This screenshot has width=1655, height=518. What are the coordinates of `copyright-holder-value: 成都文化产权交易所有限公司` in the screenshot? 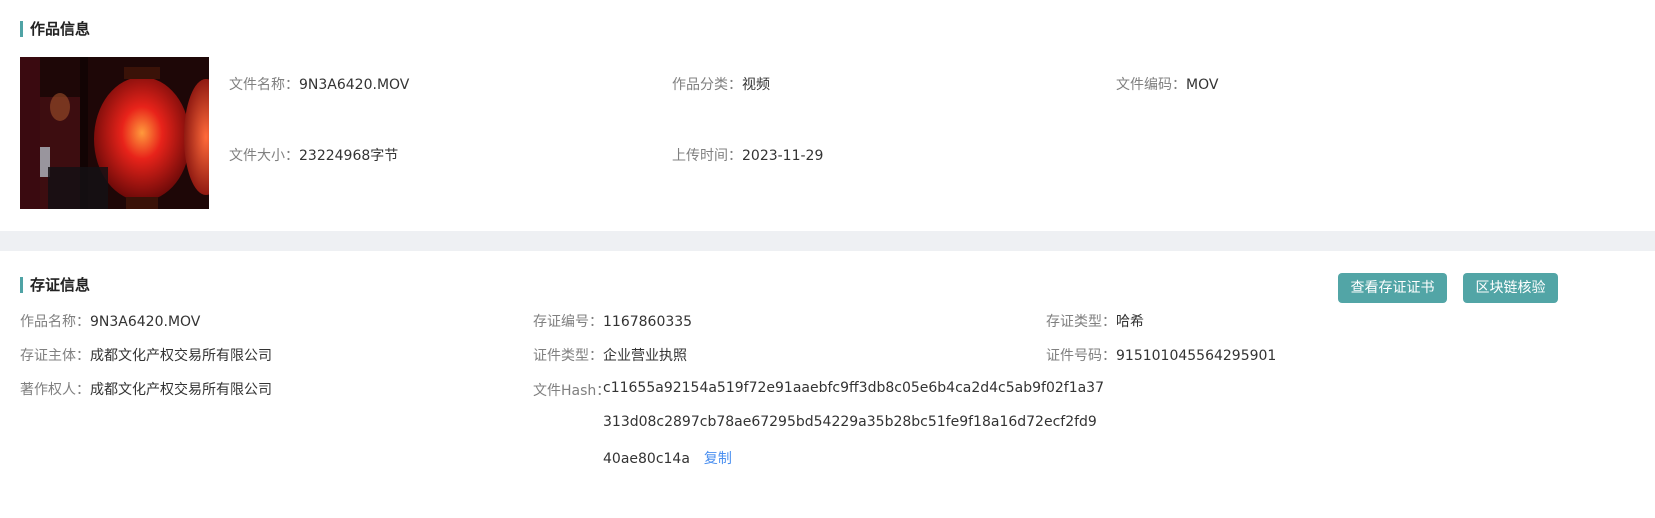 It's located at (181, 390).